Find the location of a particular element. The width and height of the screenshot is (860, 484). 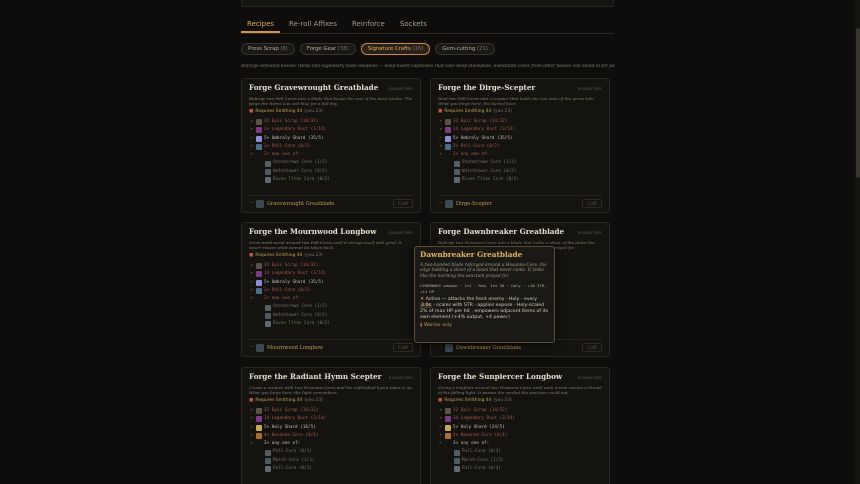

tab-recipes: Recipes is located at coordinates (261, 25).